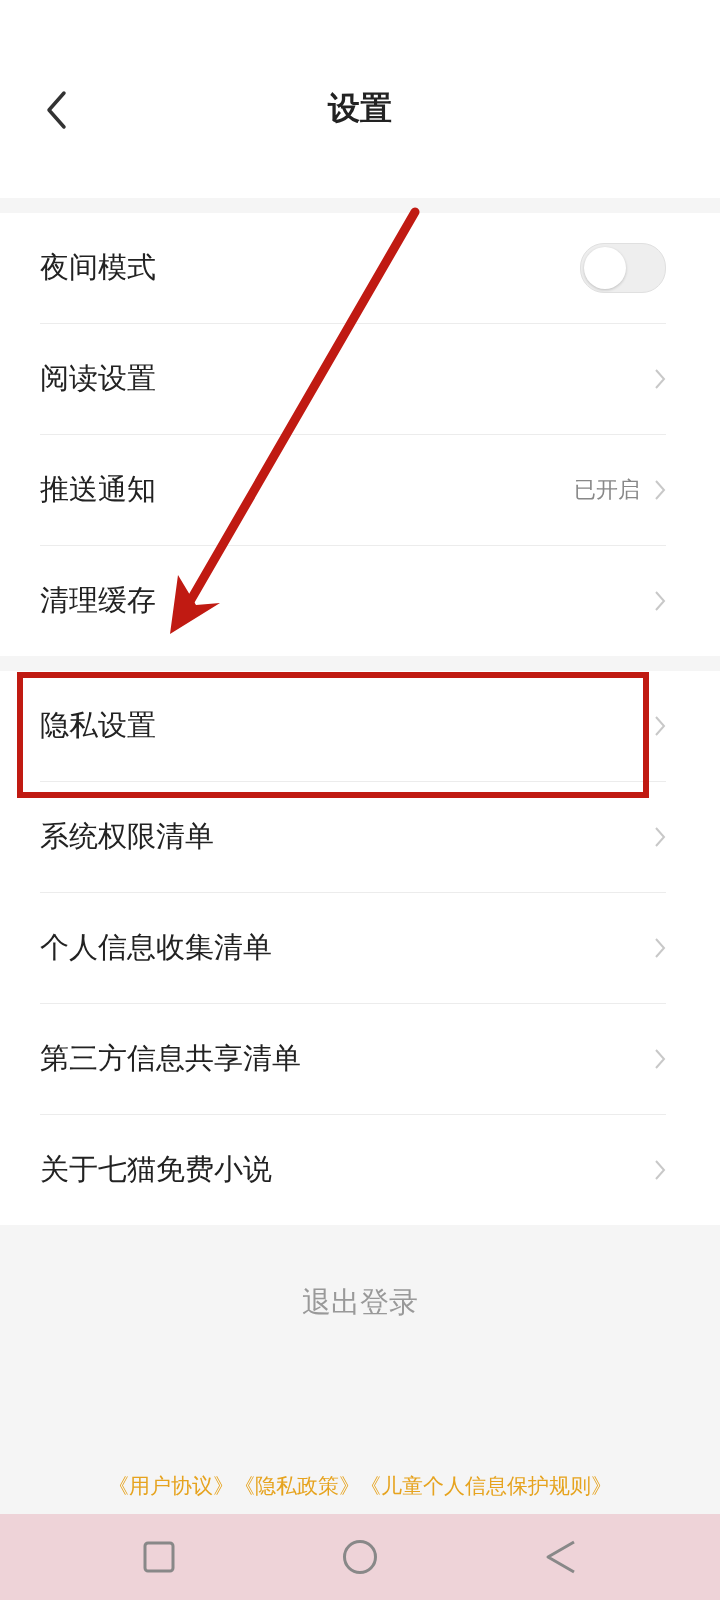  Describe the element at coordinates (353, 490) in the screenshot. I see `settings-row: 推送通知 已开启` at that location.